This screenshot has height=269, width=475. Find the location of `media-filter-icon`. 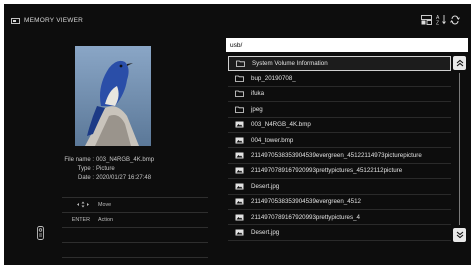

media-filter-icon is located at coordinates (426, 19).